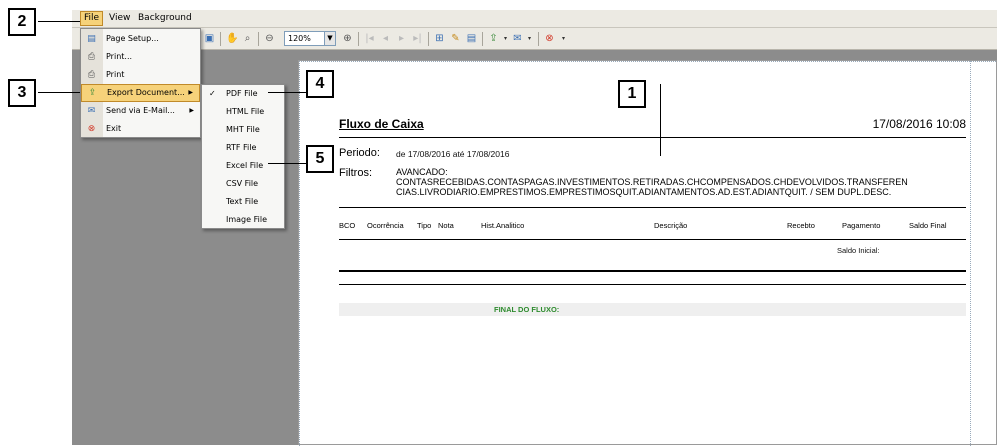 The width and height of the screenshot is (997, 446). I want to click on filtros-label: Filtros:, so click(355, 173).